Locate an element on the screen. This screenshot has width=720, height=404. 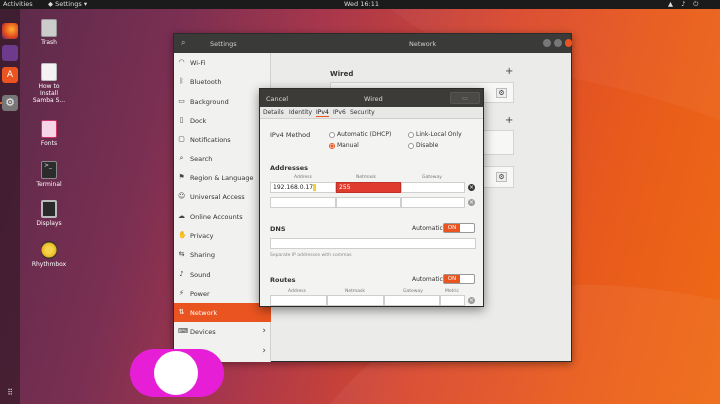
sidebar-item-sharing: ⇆ Sharing is located at coordinates (222, 254).